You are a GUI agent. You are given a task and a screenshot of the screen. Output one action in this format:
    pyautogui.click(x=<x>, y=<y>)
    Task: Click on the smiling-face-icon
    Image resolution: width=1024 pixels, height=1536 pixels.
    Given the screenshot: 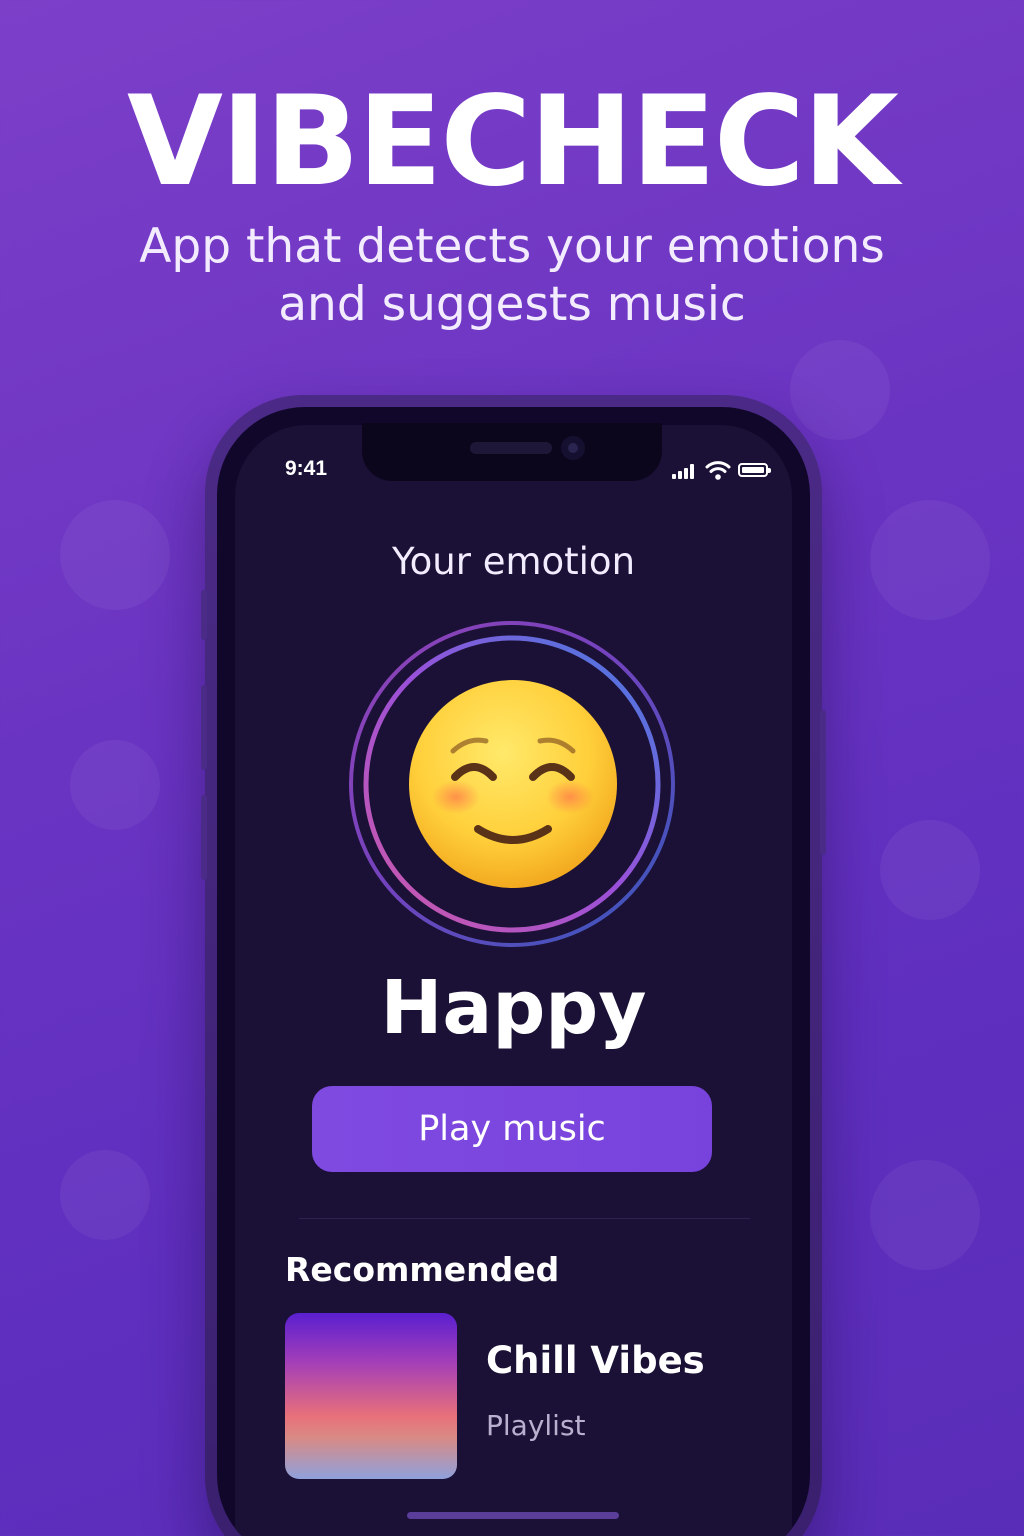 What is the action you would take?
    pyautogui.click(x=513, y=784)
    